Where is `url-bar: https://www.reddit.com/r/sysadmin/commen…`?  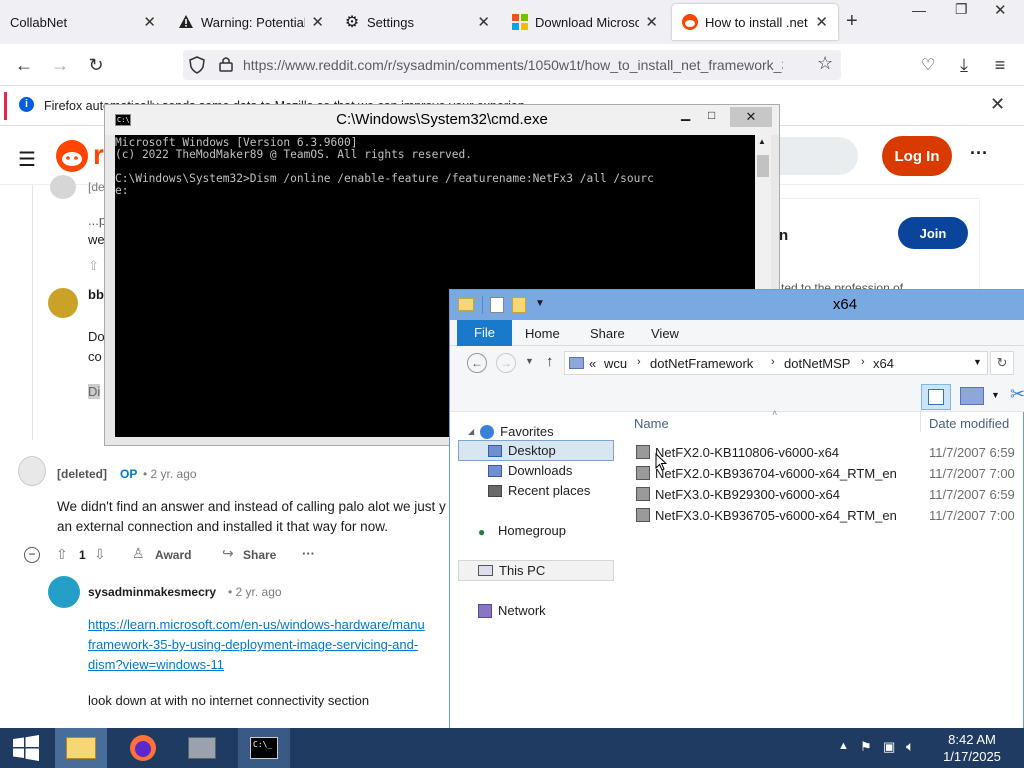
url-bar: https://www.reddit.com/r/sysadmin/commen… is located at coordinates (512, 65).